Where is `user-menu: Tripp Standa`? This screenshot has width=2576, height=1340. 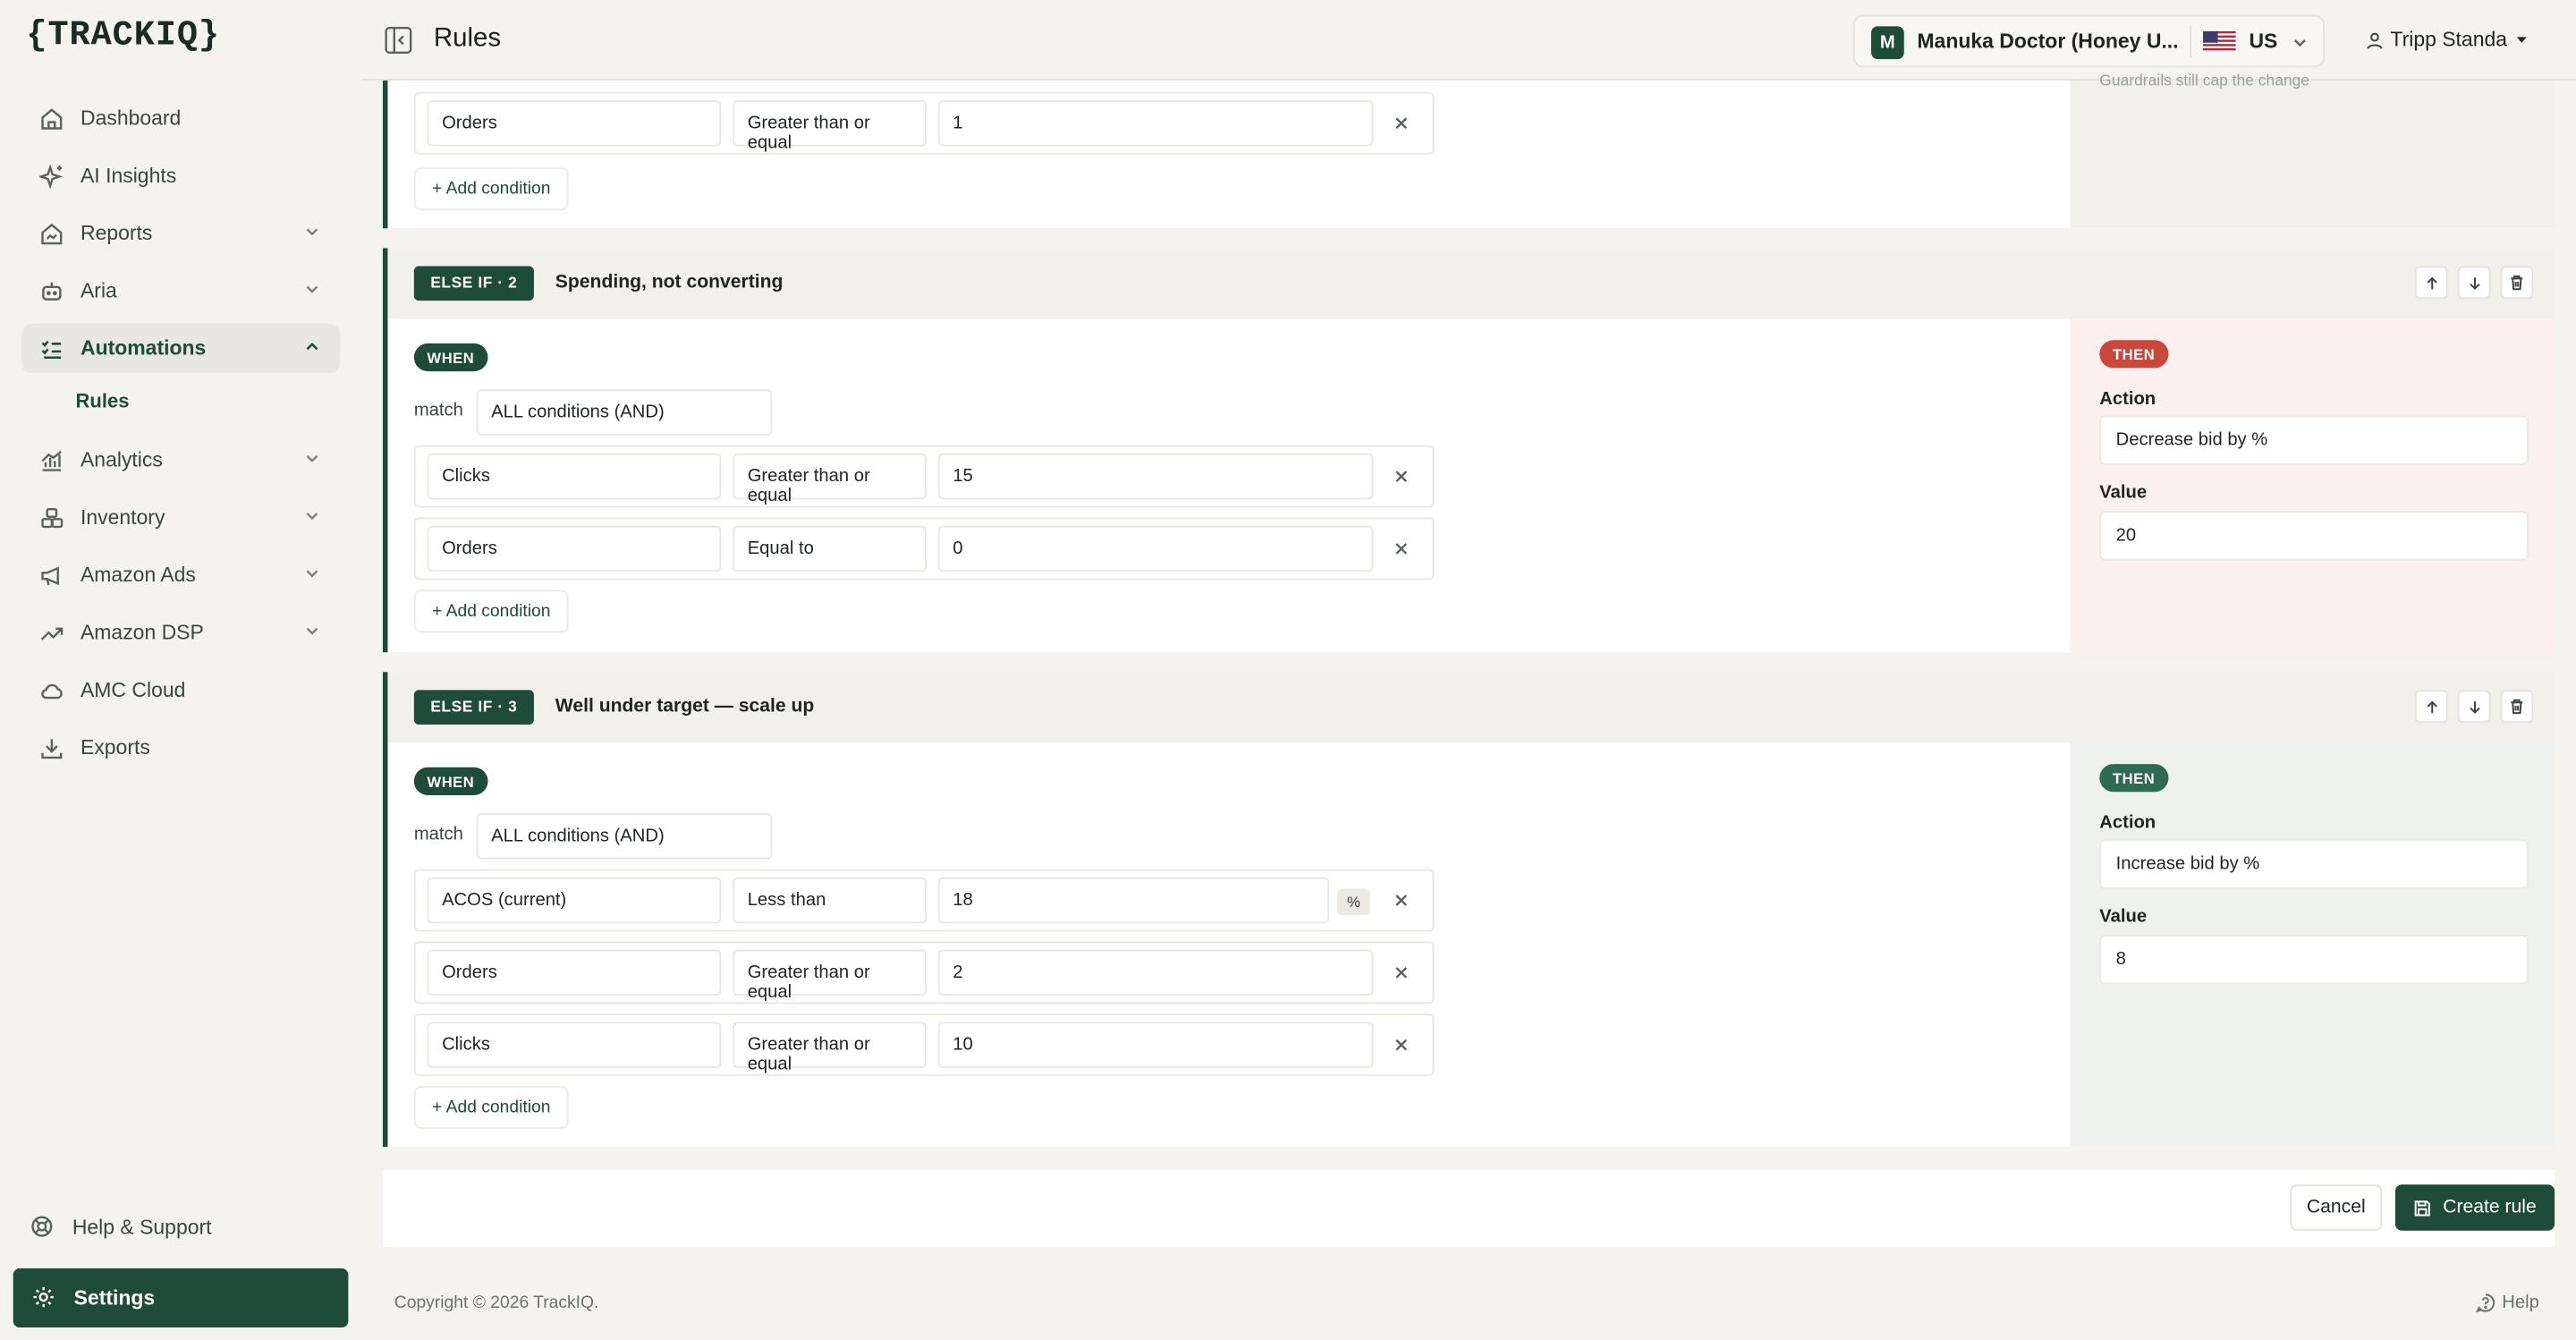
user-menu: Tripp Standa is located at coordinates (2447, 39).